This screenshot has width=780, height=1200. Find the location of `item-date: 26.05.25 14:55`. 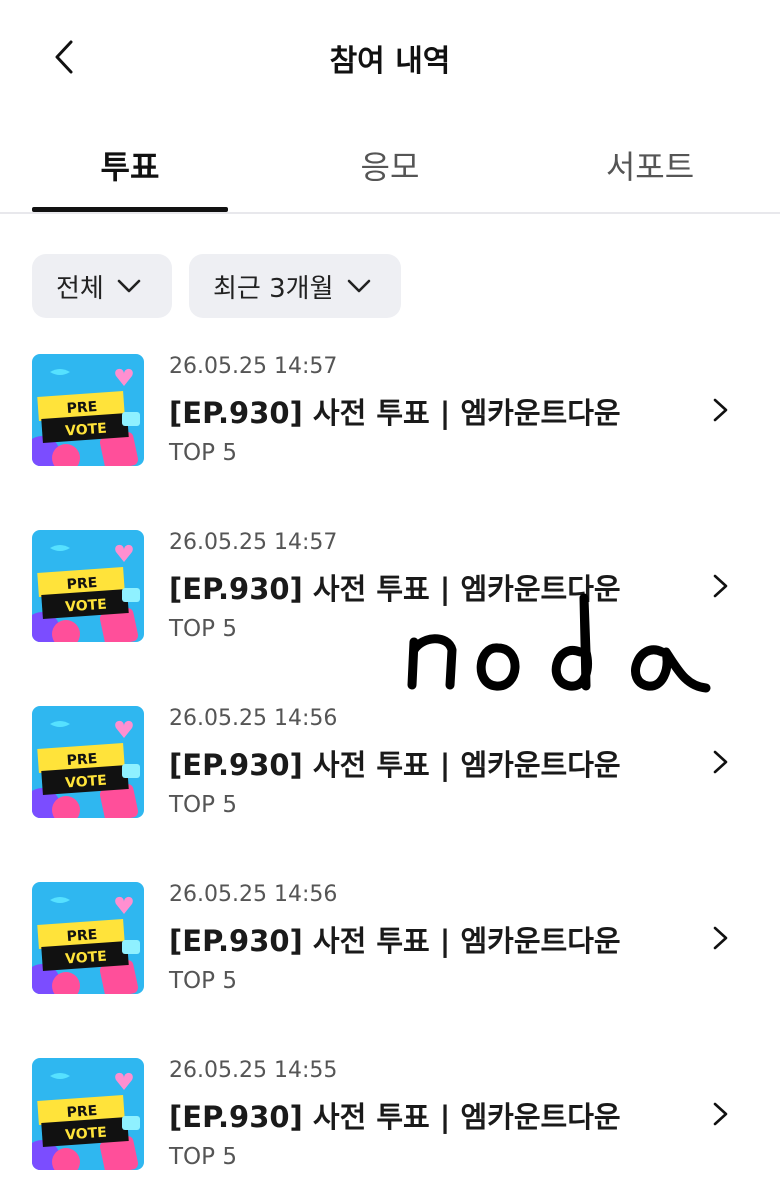

item-date: 26.05.25 14:55 is located at coordinates (253, 1070).